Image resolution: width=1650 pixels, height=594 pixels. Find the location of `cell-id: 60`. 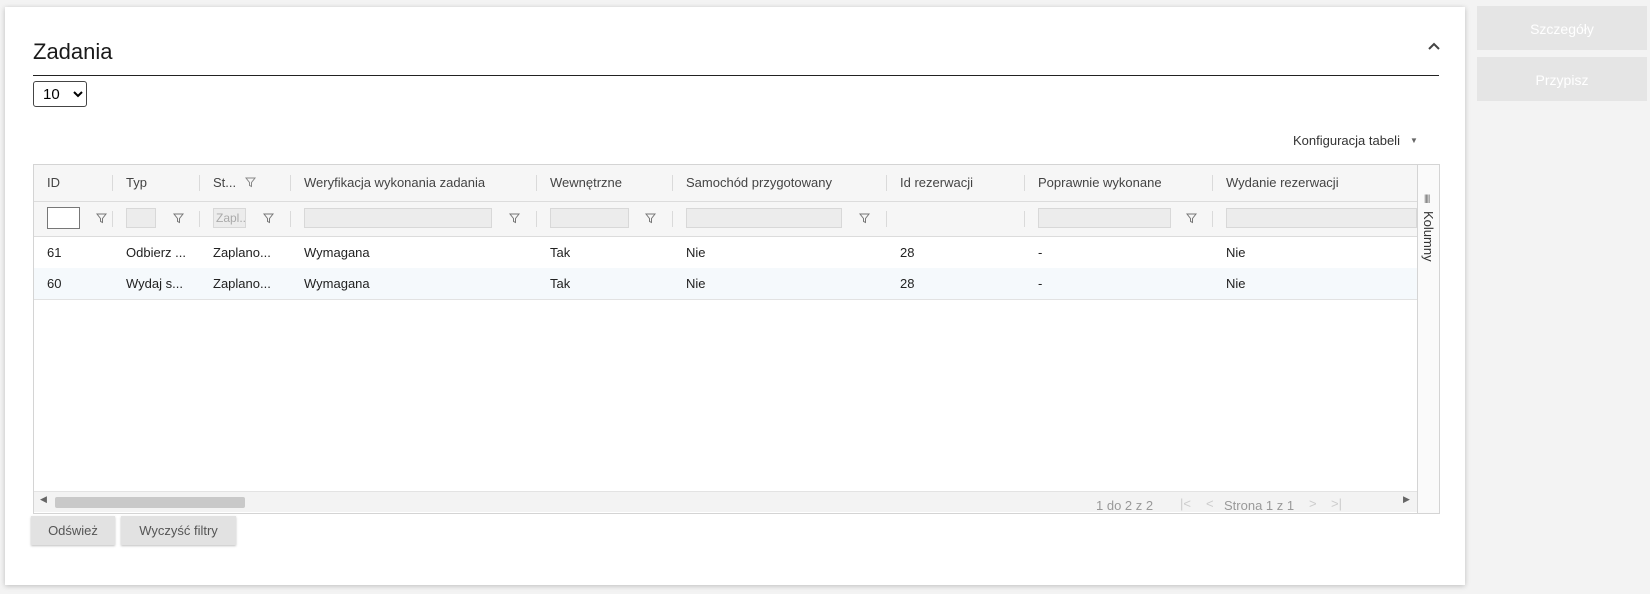

cell-id: 60 is located at coordinates (54, 283).